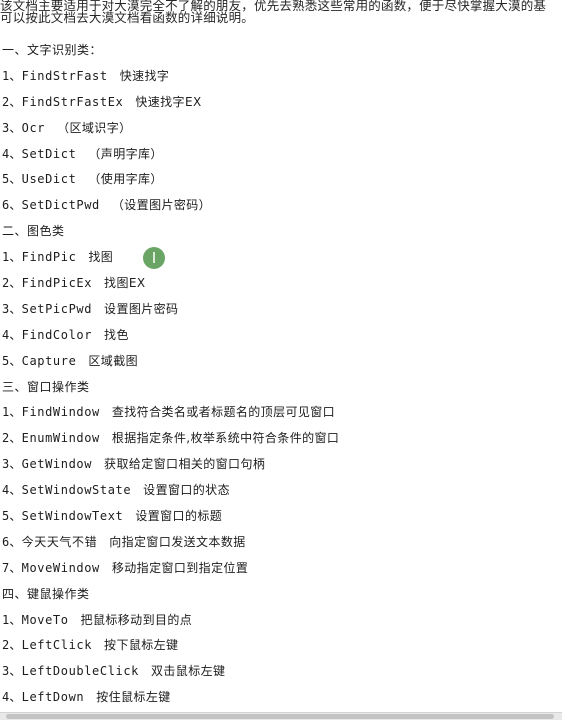  What do you see at coordinates (280, 569) in the screenshot?
I see `function-item: 7、MoveWindow 移动指定窗口到指定位置` at bounding box center [280, 569].